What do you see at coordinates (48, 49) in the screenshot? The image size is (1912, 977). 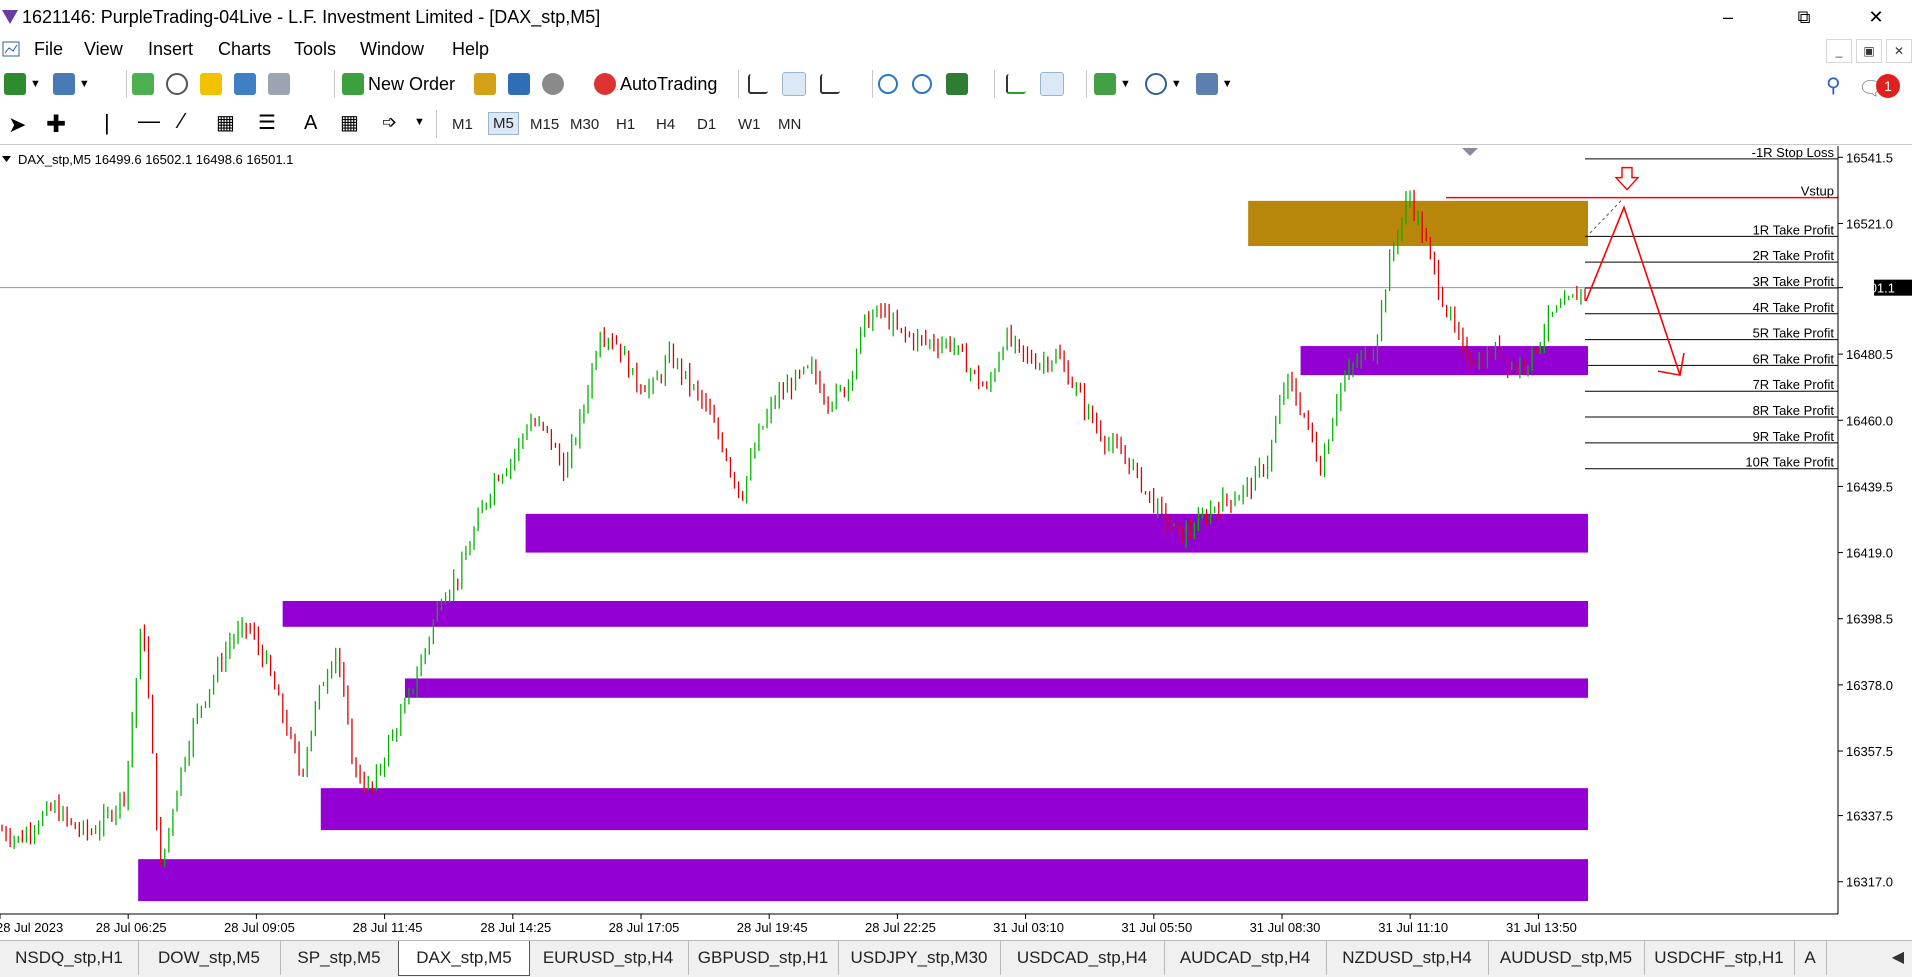 I see `menu-file: File` at bounding box center [48, 49].